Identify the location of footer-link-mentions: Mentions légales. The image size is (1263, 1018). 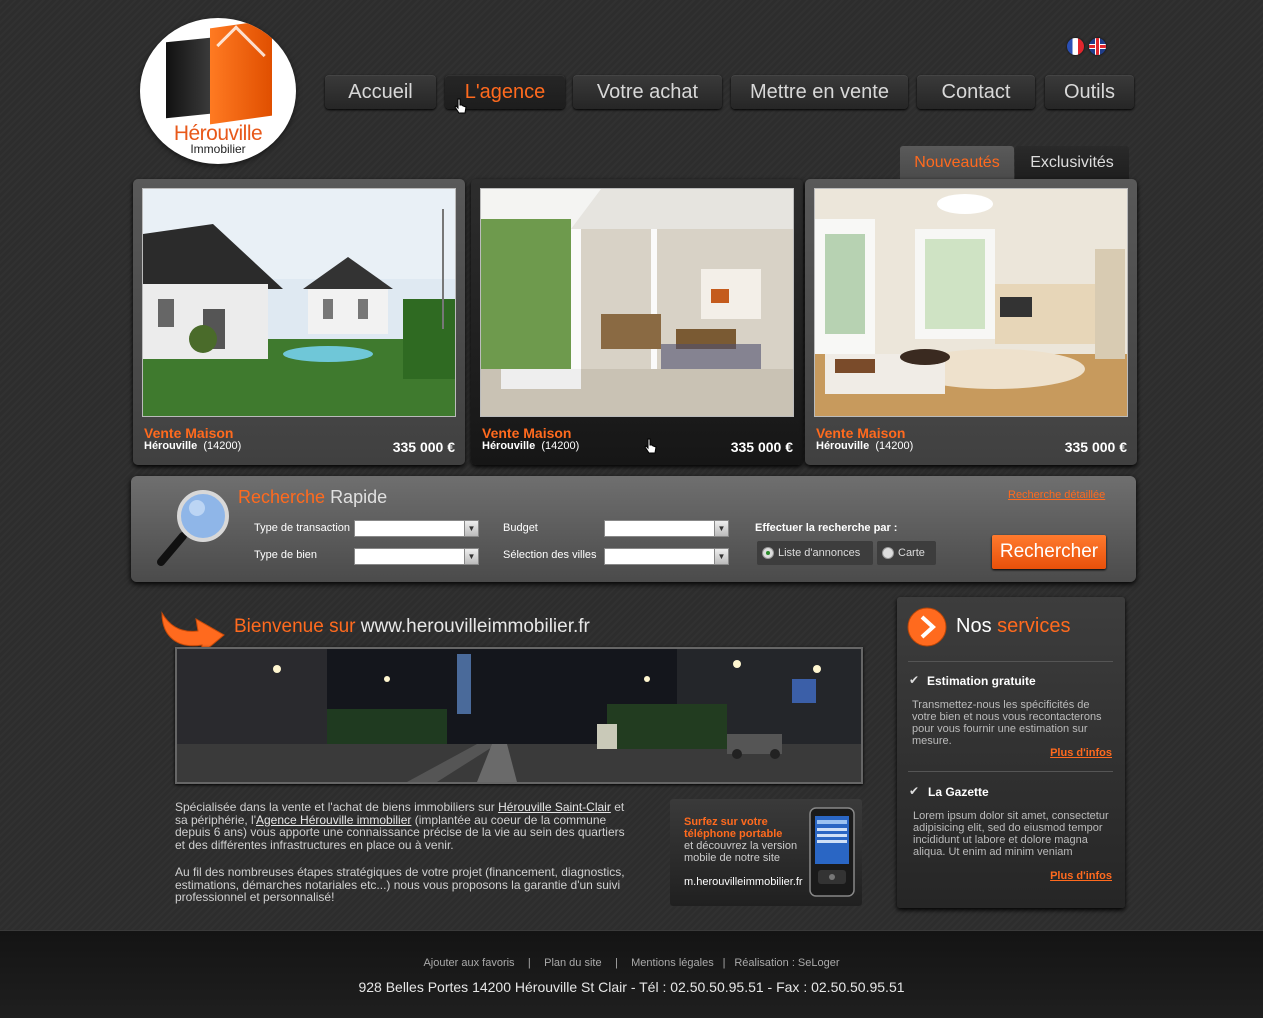
(672, 963).